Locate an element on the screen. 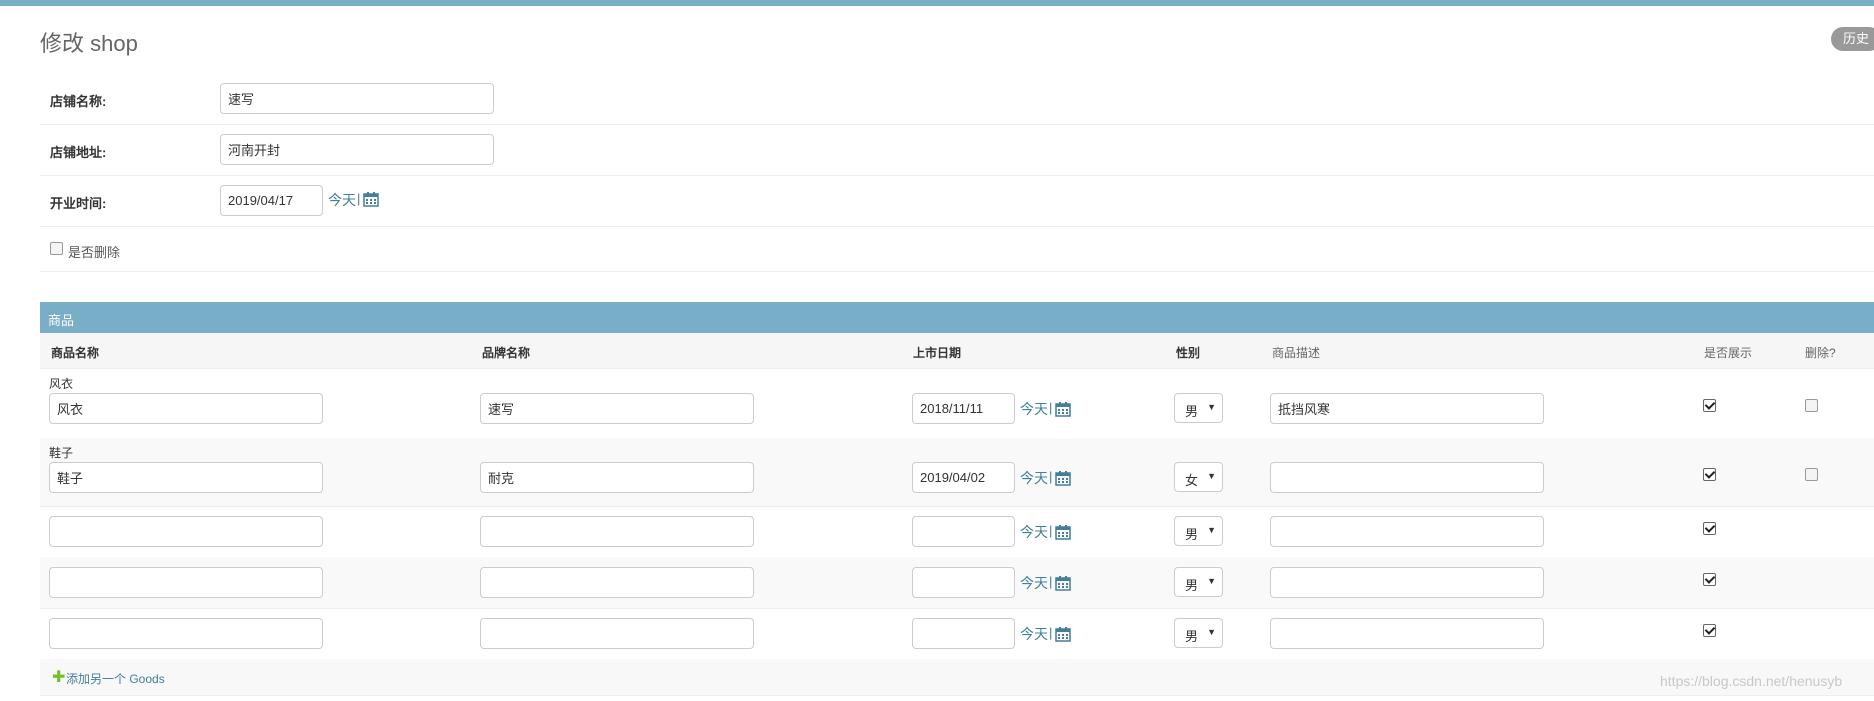 The image size is (1874, 701). original-label: 风衣 is located at coordinates (61, 384).